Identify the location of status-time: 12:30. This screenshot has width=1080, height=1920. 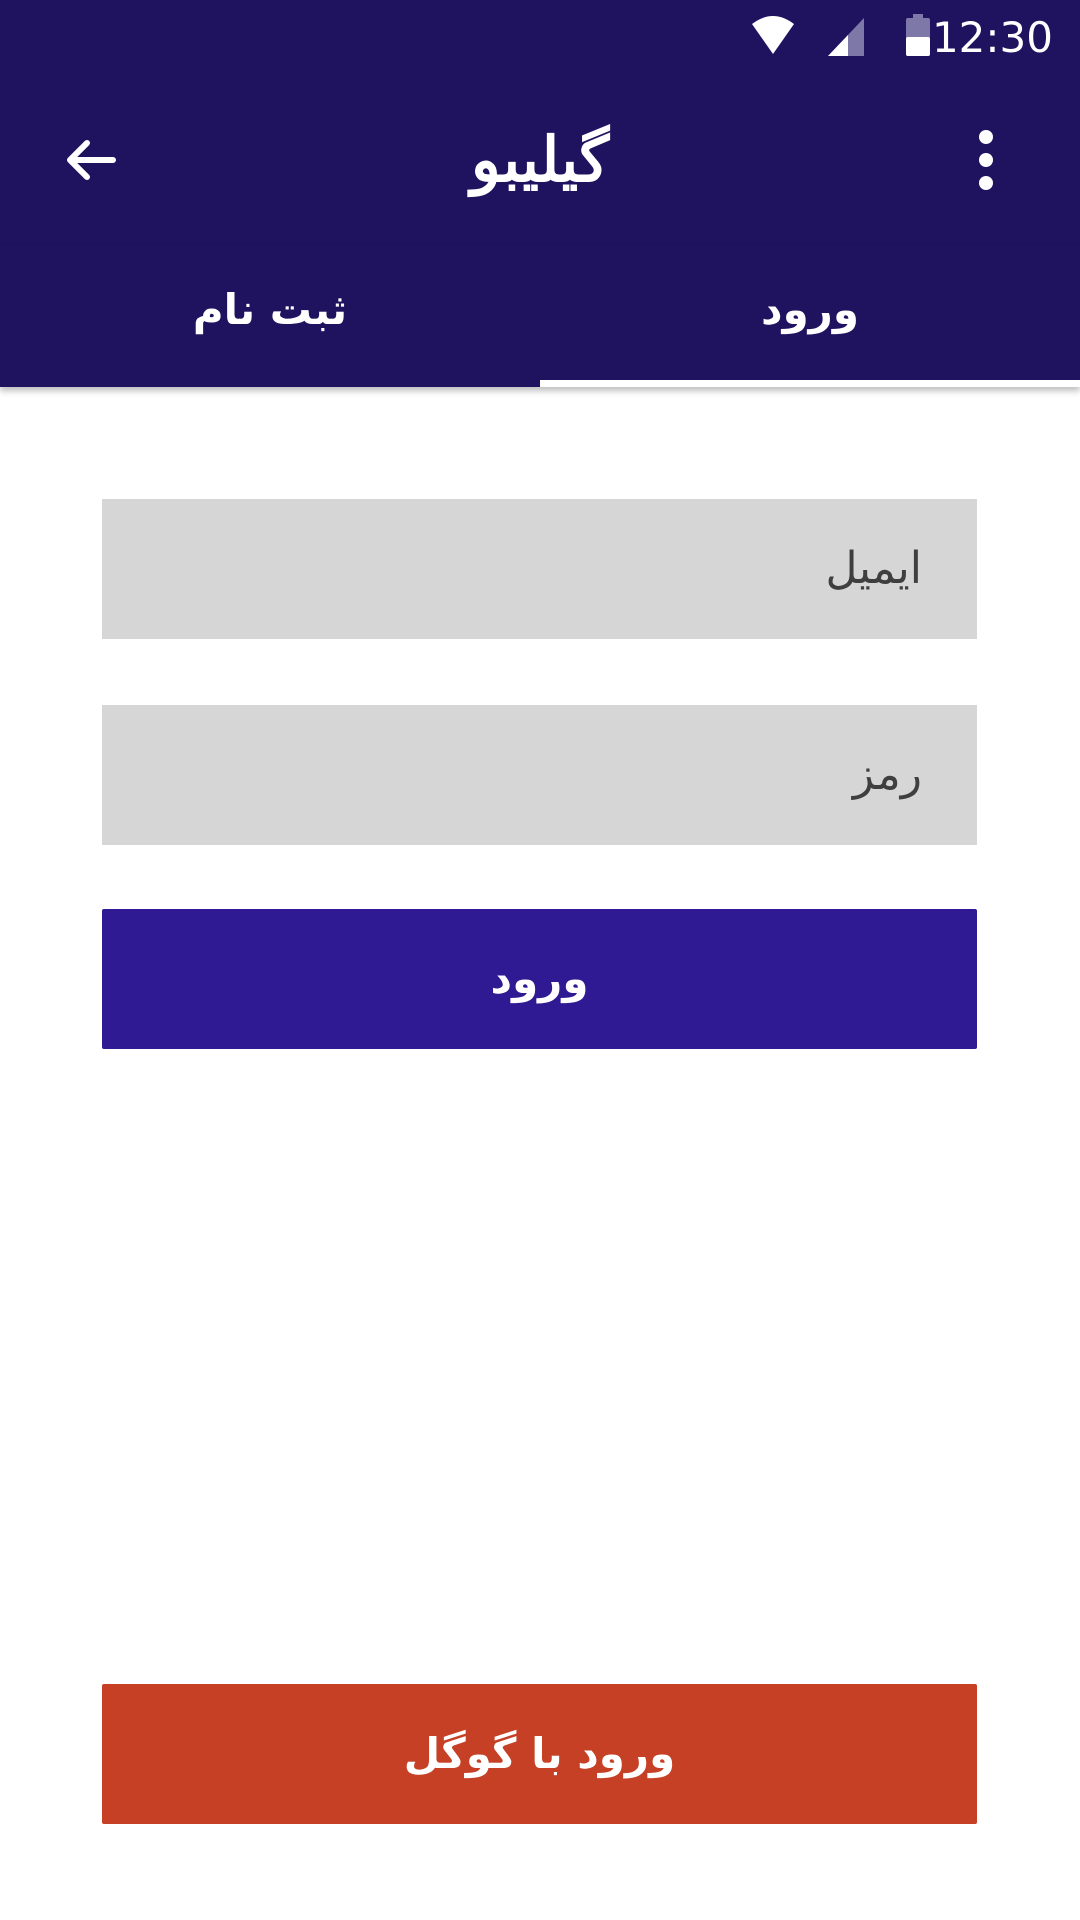
(992, 37).